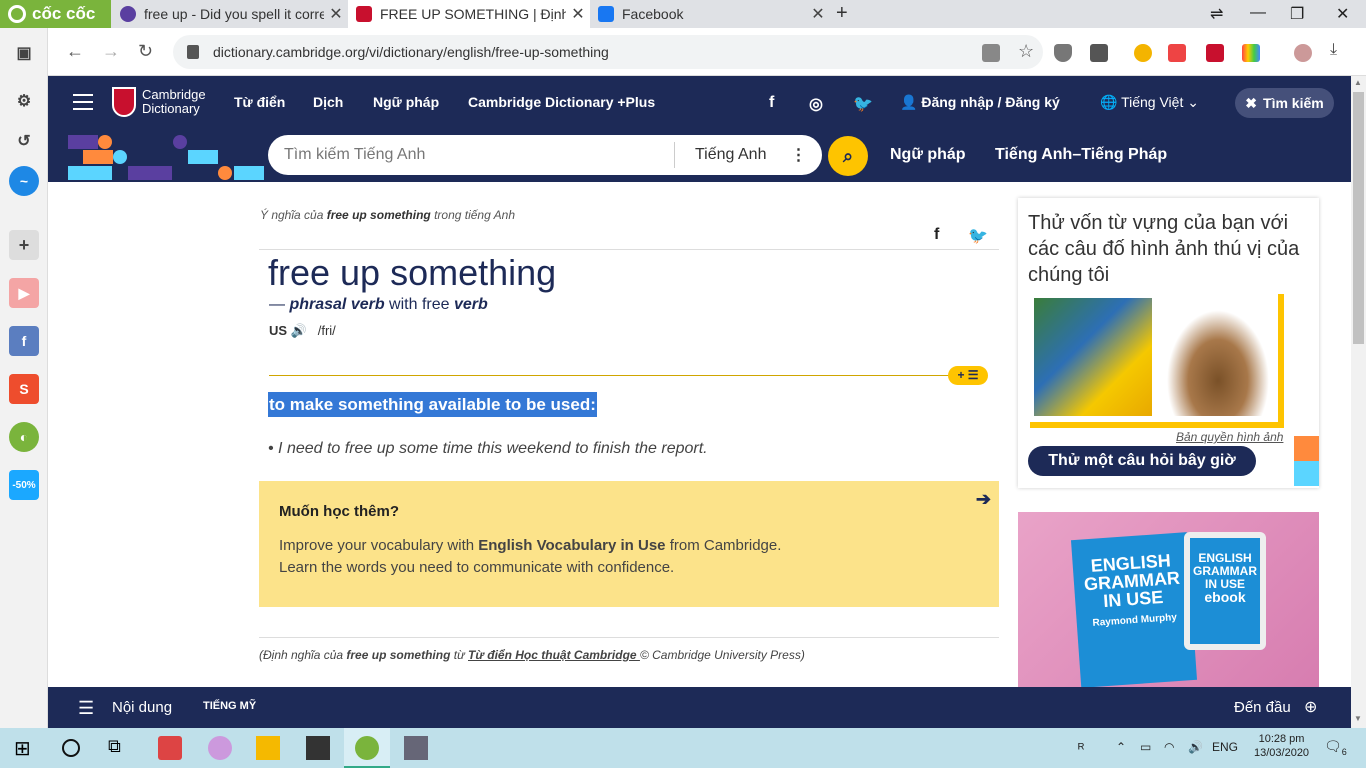 The width and height of the screenshot is (1366, 768). What do you see at coordinates (111, 51) in the screenshot?
I see `forward-button: →` at bounding box center [111, 51].